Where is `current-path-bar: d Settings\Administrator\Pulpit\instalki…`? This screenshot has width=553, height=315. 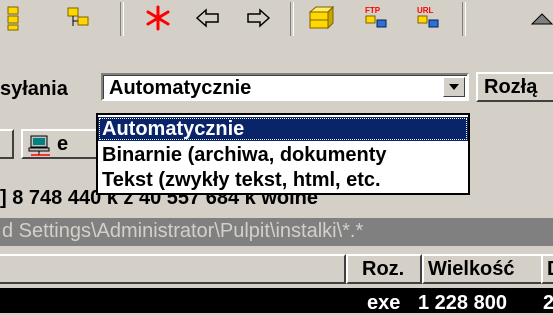 current-path-bar: d Settings\Administrator\Pulpit\instalki… is located at coordinates (276, 232).